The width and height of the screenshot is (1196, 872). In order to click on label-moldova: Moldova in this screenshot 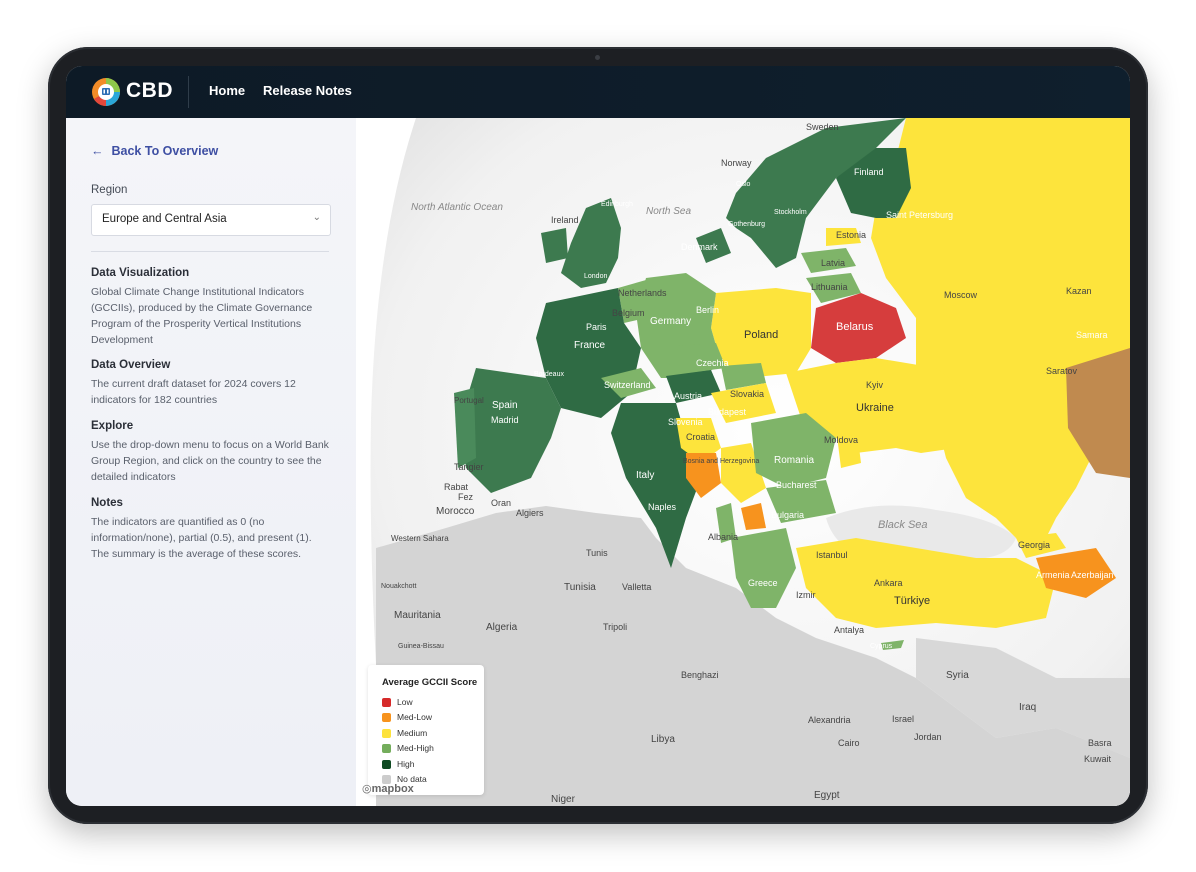, I will do `click(841, 440)`.